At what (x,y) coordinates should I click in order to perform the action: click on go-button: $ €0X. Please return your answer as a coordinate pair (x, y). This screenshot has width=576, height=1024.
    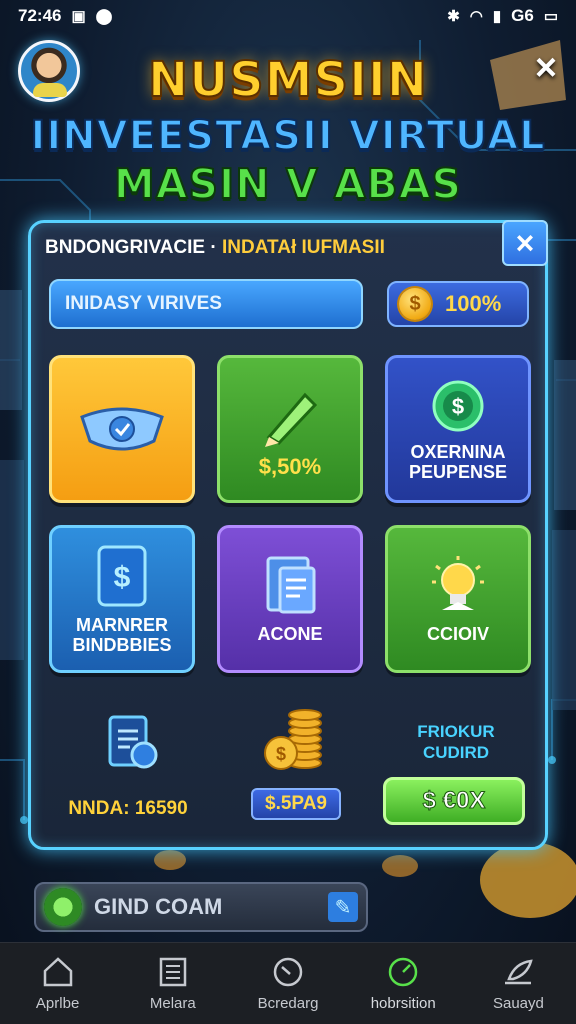
    Looking at the image, I should click on (454, 801).